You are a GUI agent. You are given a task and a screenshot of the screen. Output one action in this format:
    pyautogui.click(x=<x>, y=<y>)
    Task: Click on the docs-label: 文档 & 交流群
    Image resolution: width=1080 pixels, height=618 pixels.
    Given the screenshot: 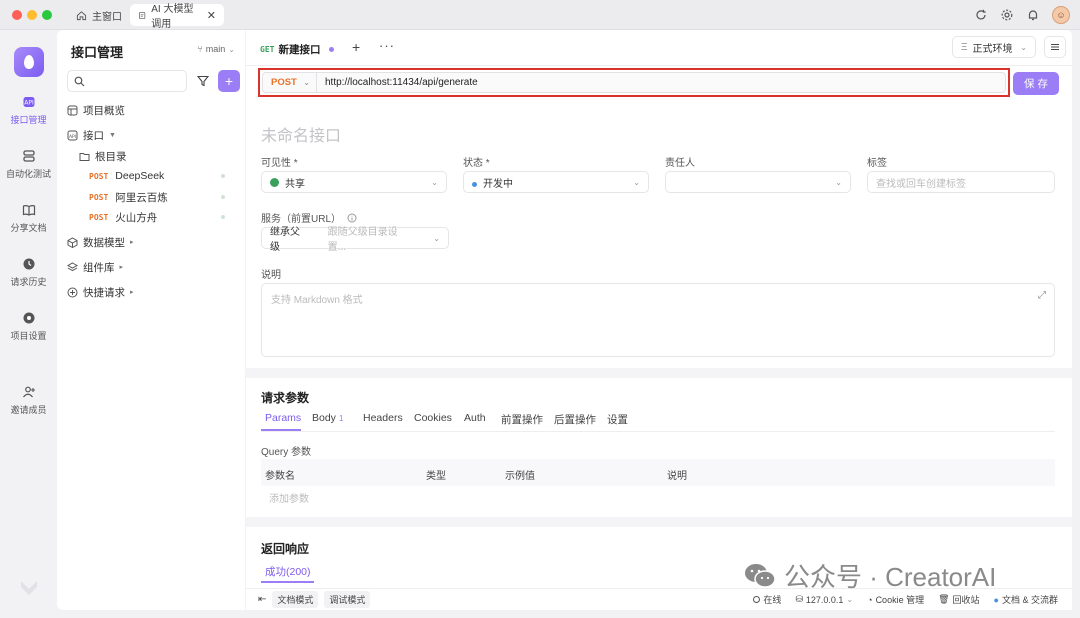 What is the action you would take?
    pyautogui.click(x=1029, y=600)
    